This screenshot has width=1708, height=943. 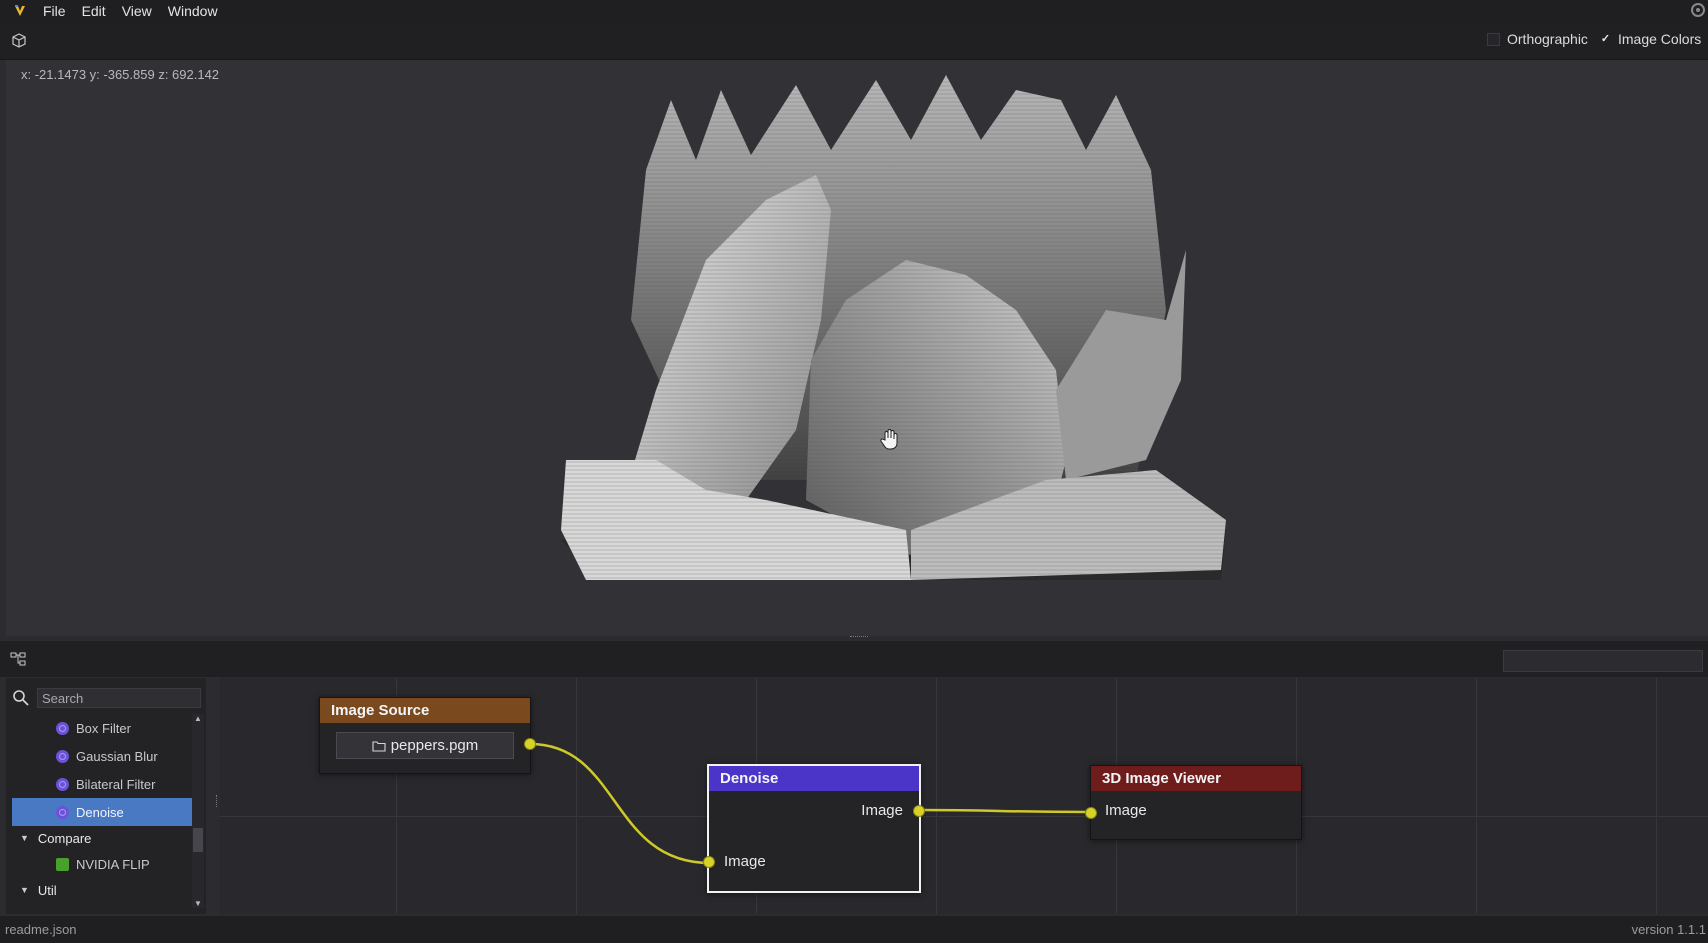 I want to click on tree-item-label: Denoise, so click(x=100, y=812).